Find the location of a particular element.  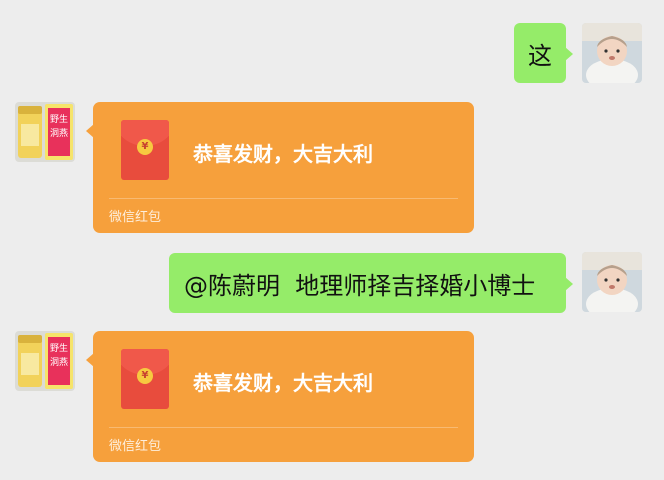

jar-label-text: 野生 is located at coordinates (59, 119).